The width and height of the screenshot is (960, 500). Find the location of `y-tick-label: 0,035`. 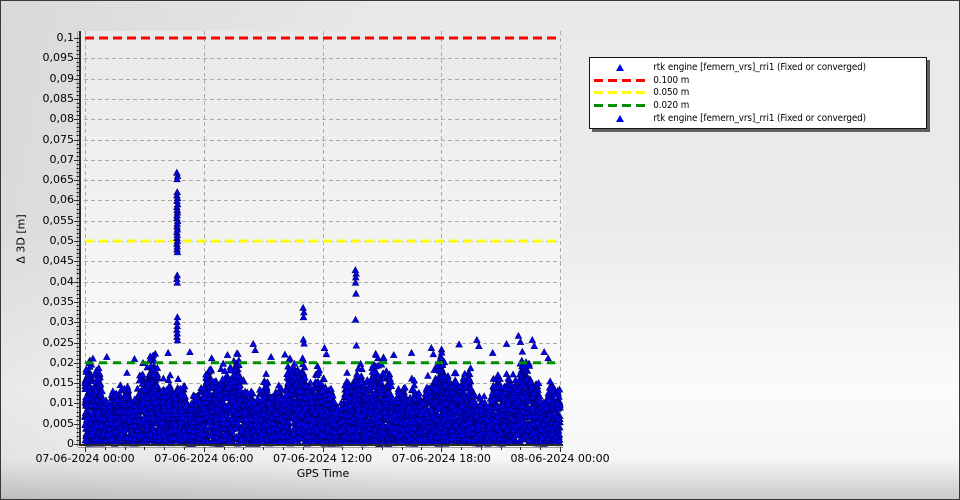

y-tick-label: 0,035 is located at coordinates (58, 301).